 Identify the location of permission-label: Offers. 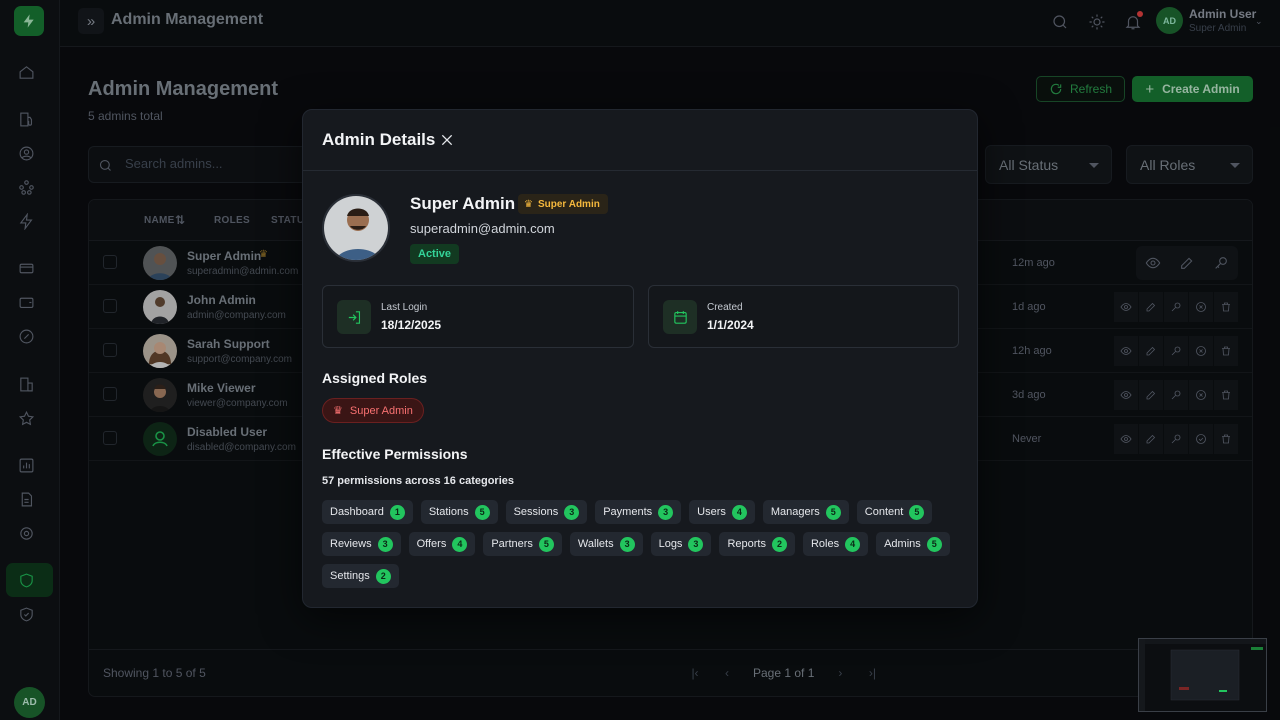
(431, 544).